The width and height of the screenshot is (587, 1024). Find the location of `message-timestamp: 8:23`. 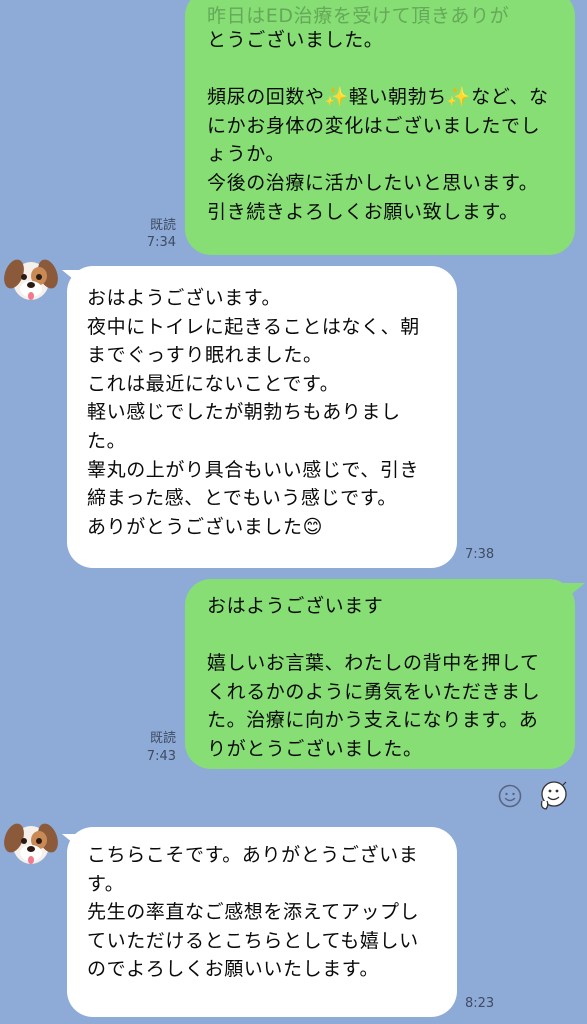

message-timestamp: 8:23 is located at coordinates (480, 1003).